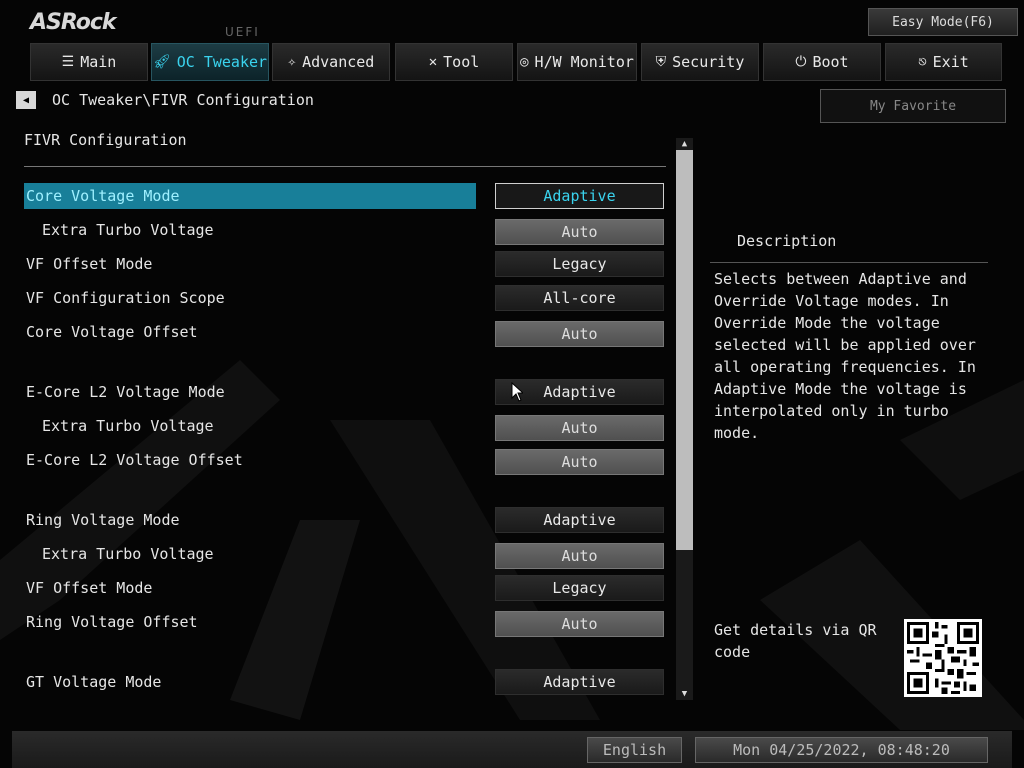  What do you see at coordinates (830, 62) in the screenshot?
I see `tab-label: Boot` at bounding box center [830, 62].